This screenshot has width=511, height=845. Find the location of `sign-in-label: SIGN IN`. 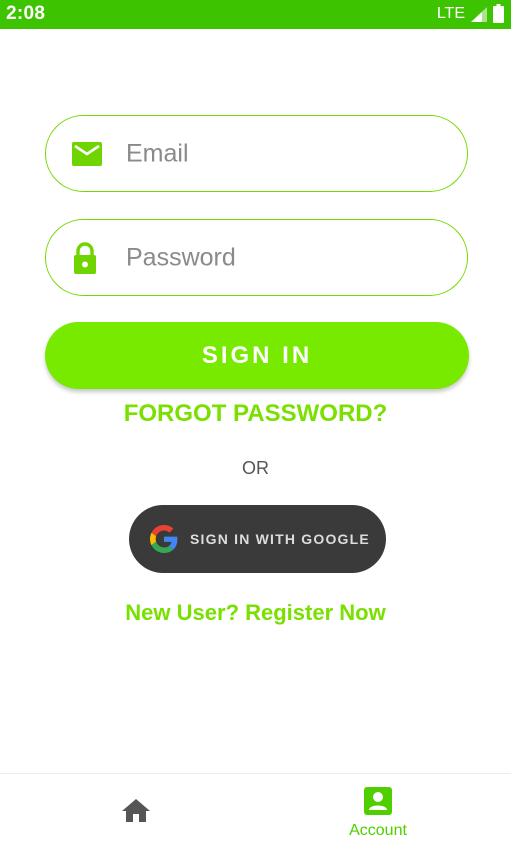

sign-in-label: SIGN IN is located at coordinates (257, 355).